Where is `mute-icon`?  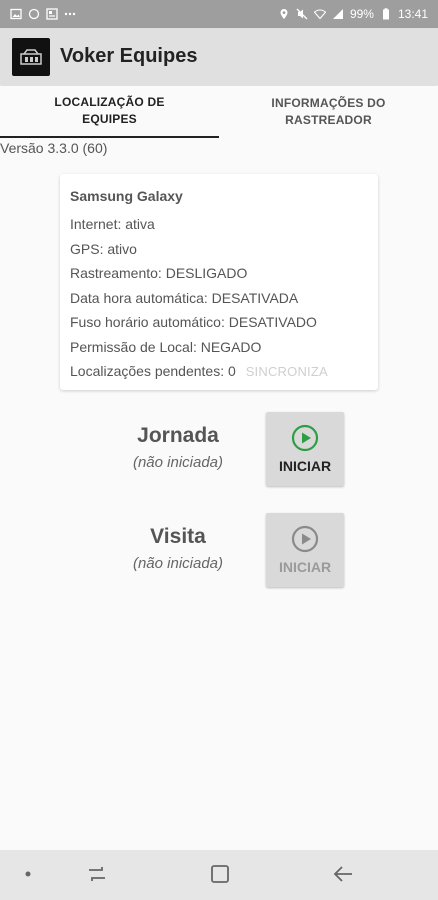 mute-icon is located at coordinates (302, 14).